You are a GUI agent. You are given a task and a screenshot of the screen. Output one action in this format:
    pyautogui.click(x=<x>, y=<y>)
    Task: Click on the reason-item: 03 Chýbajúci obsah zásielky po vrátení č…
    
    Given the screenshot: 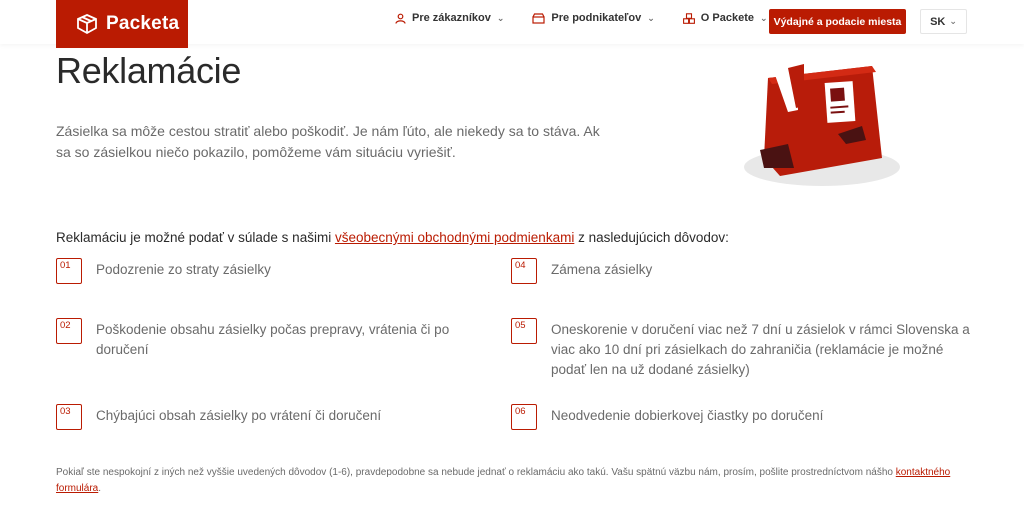 What is the action you would take?
    pyautogui.click(x=271, y=417)
    